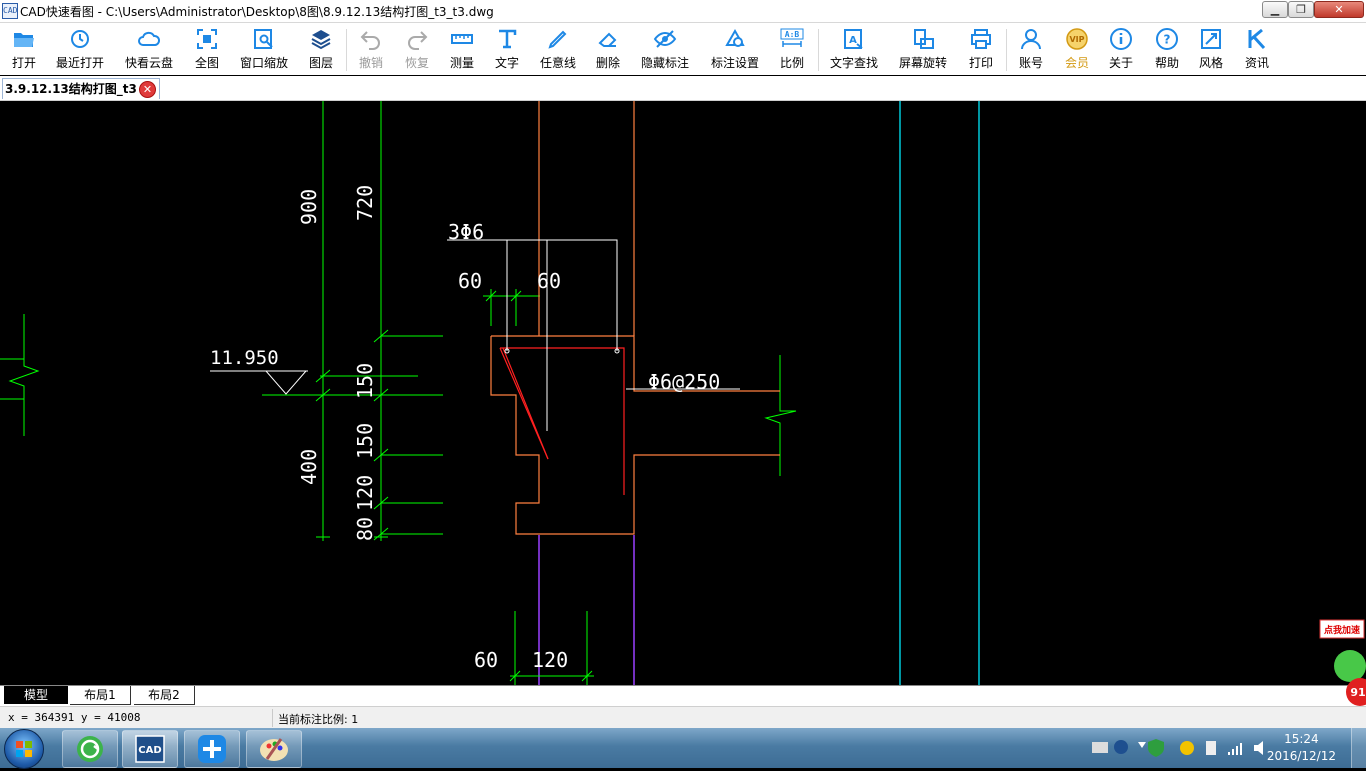 This screenshot has width=1366, height=771. I want to click on style-button: 风格, so click(1211, 49).